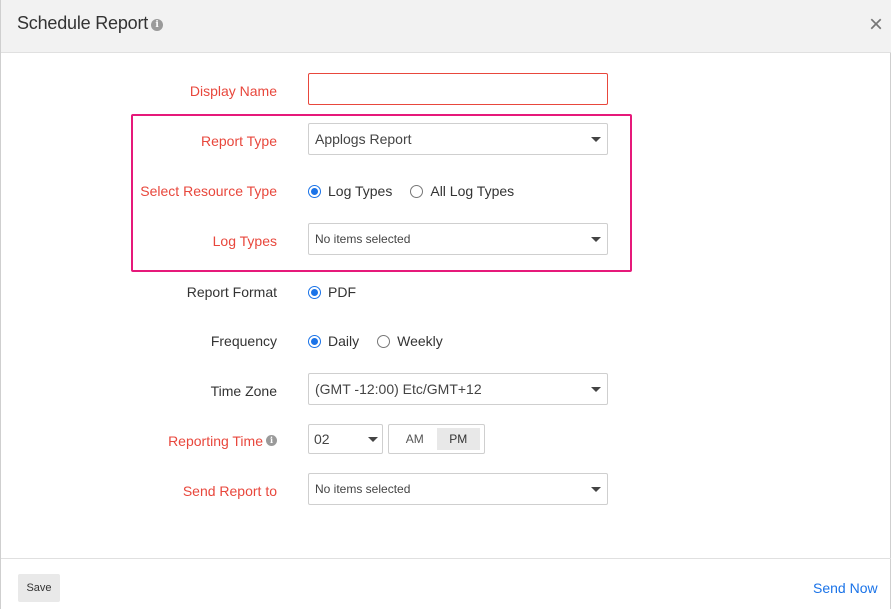 The width and height of the screenshot is (891, 609). Describe the element at coordinates (415, 439) in the screenshot. I see `am-option: AM` at that location.